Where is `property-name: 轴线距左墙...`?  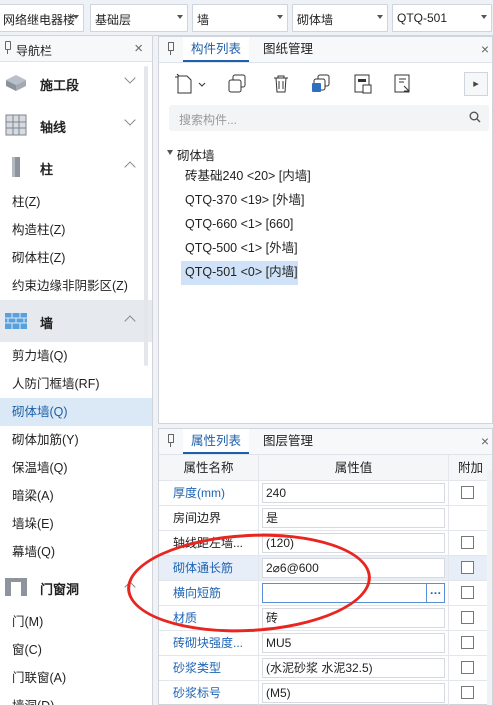
property-name: 轴线距左墙... is located at coordinates (209, 543).